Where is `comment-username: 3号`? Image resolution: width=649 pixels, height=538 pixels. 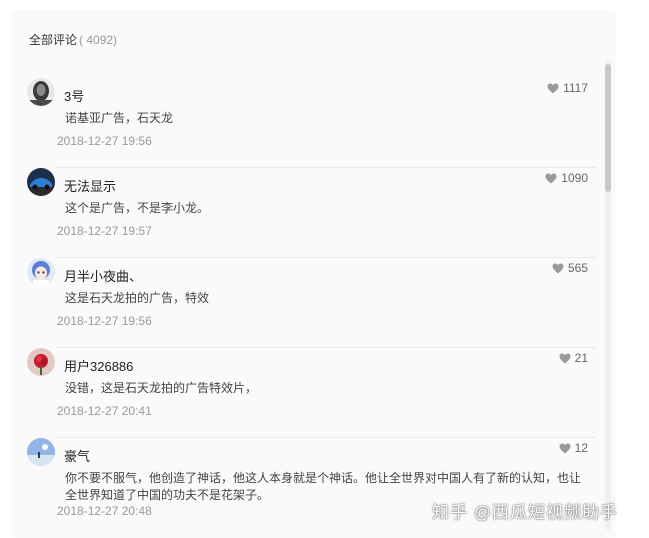 comment-username: 3号 is located at coordinates (74, 95).